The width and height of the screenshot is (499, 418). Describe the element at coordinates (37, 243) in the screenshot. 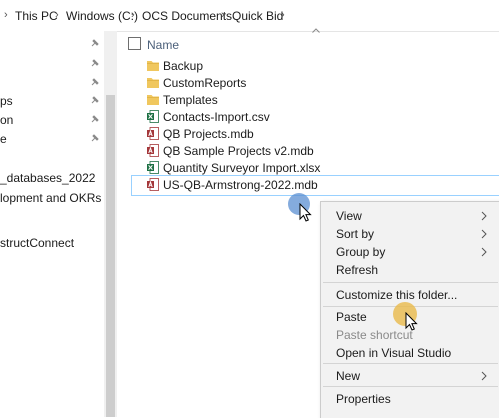

I see `nav-item-structconnect: structConnect` at that location.